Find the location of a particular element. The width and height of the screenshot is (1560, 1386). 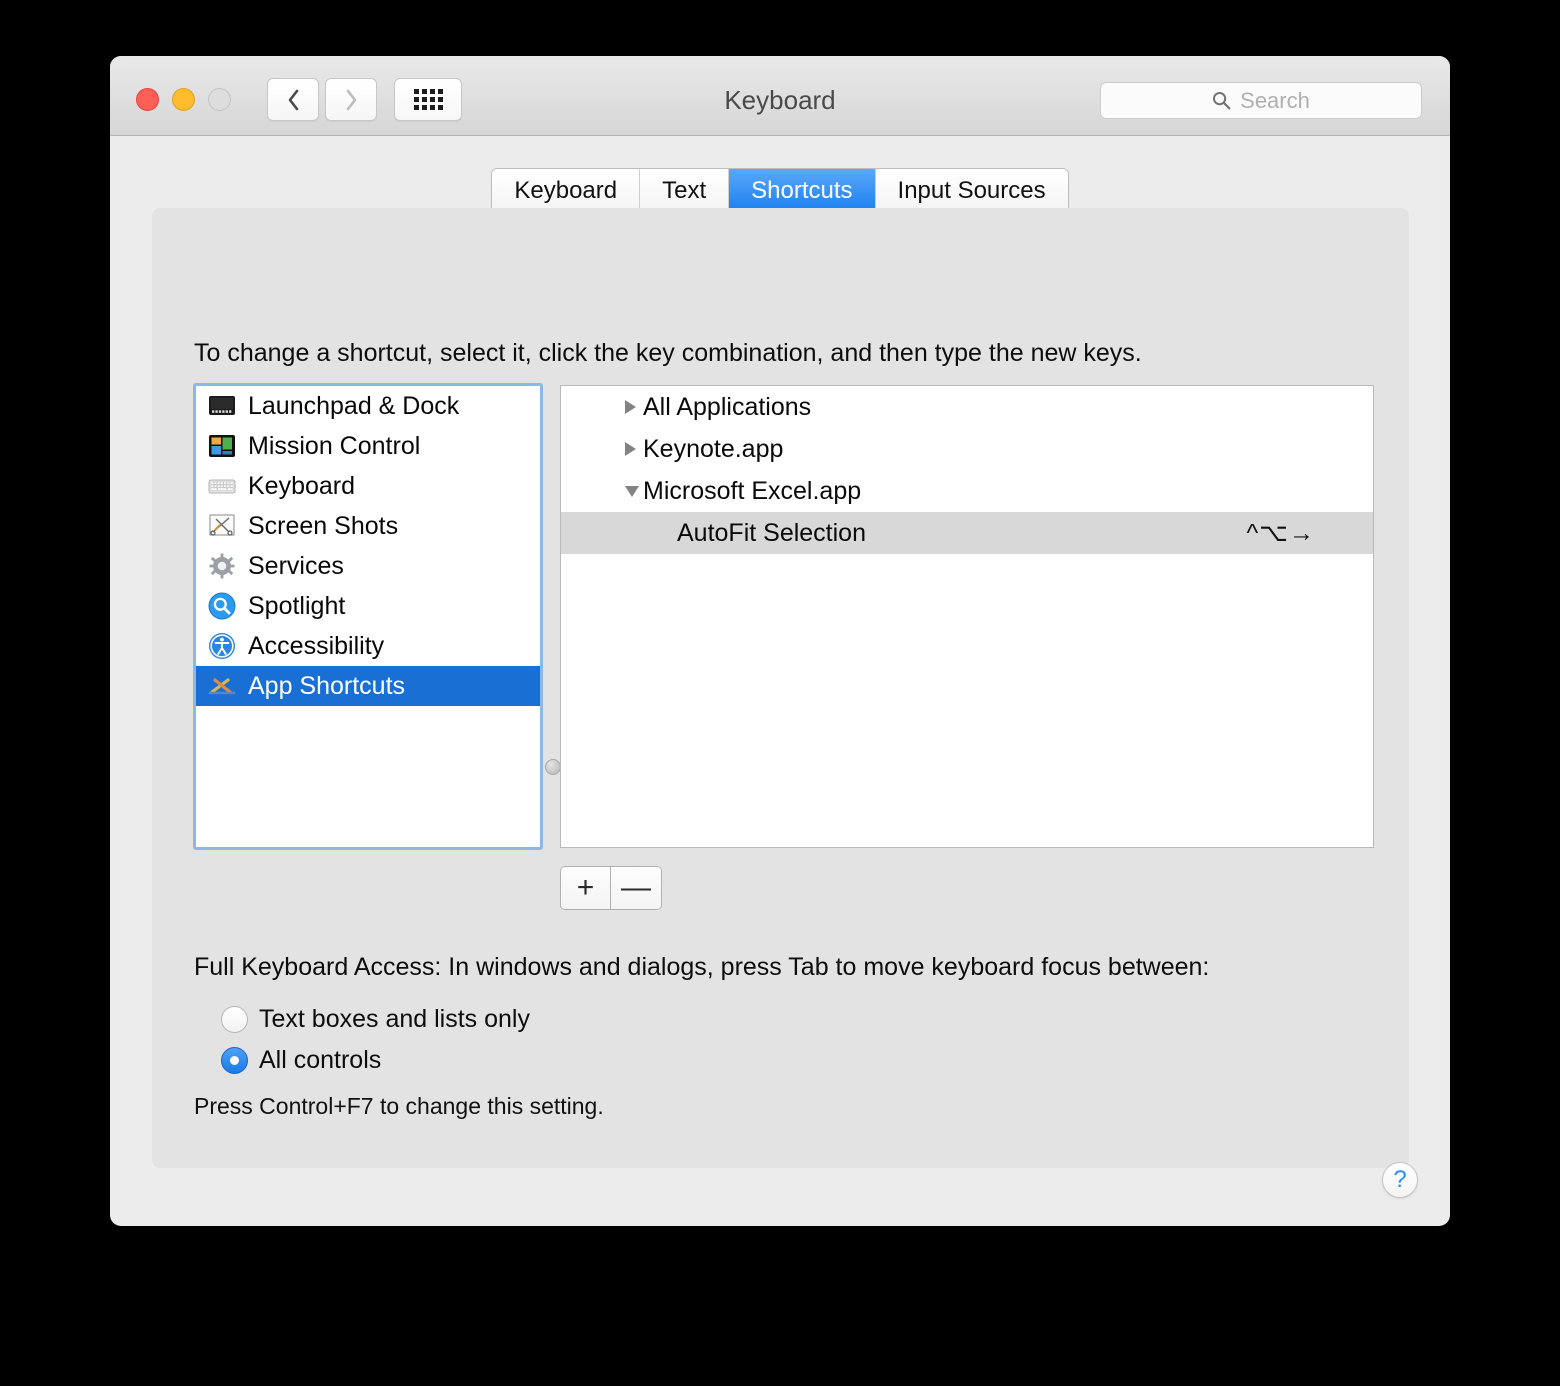

sidebar-item-screen-shots: Screen Shots is located at coordinates (368, 526).